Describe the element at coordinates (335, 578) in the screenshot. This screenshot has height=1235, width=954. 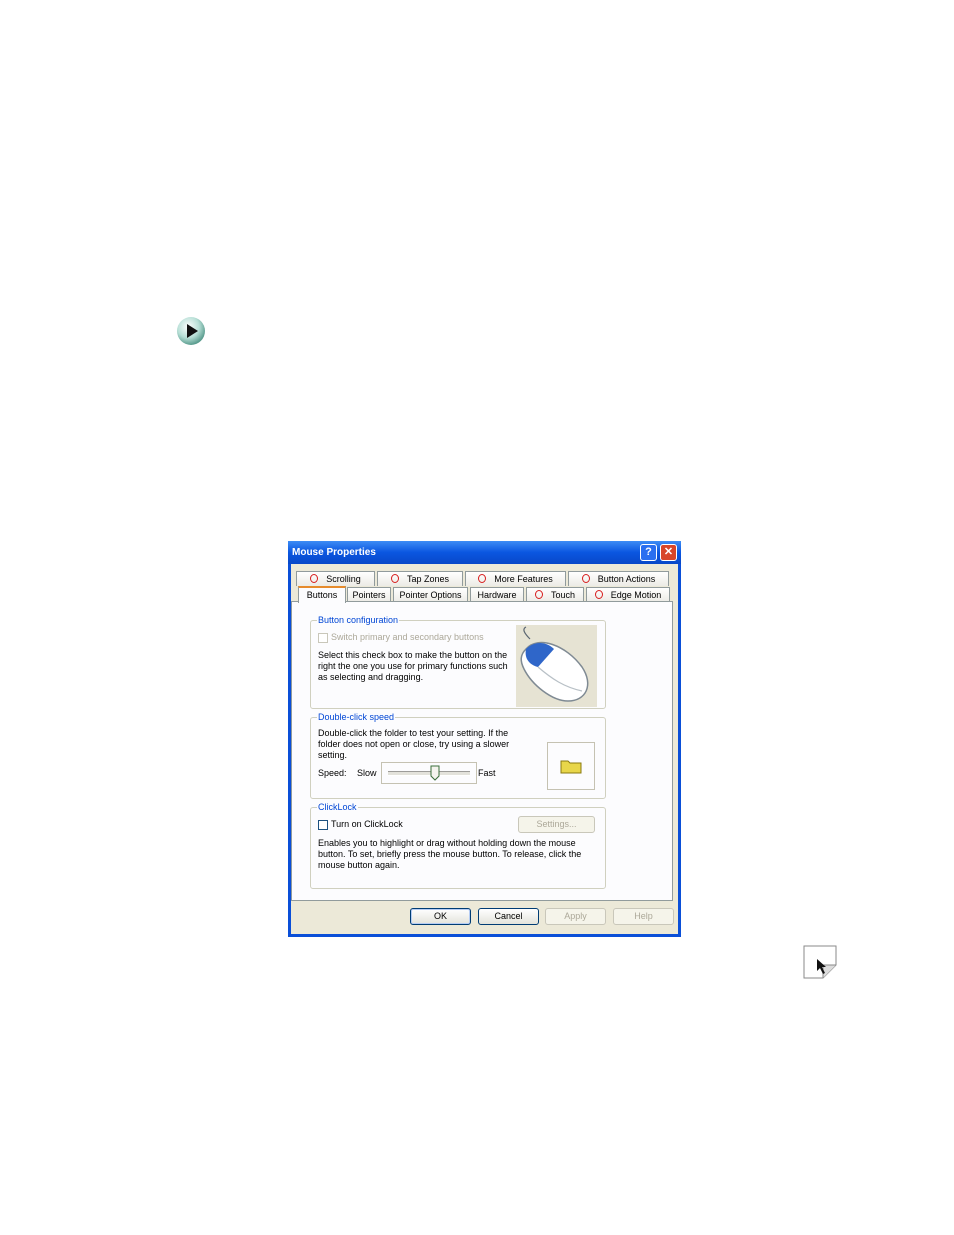
I see `tab-scrolling: Scrolling` at that location.